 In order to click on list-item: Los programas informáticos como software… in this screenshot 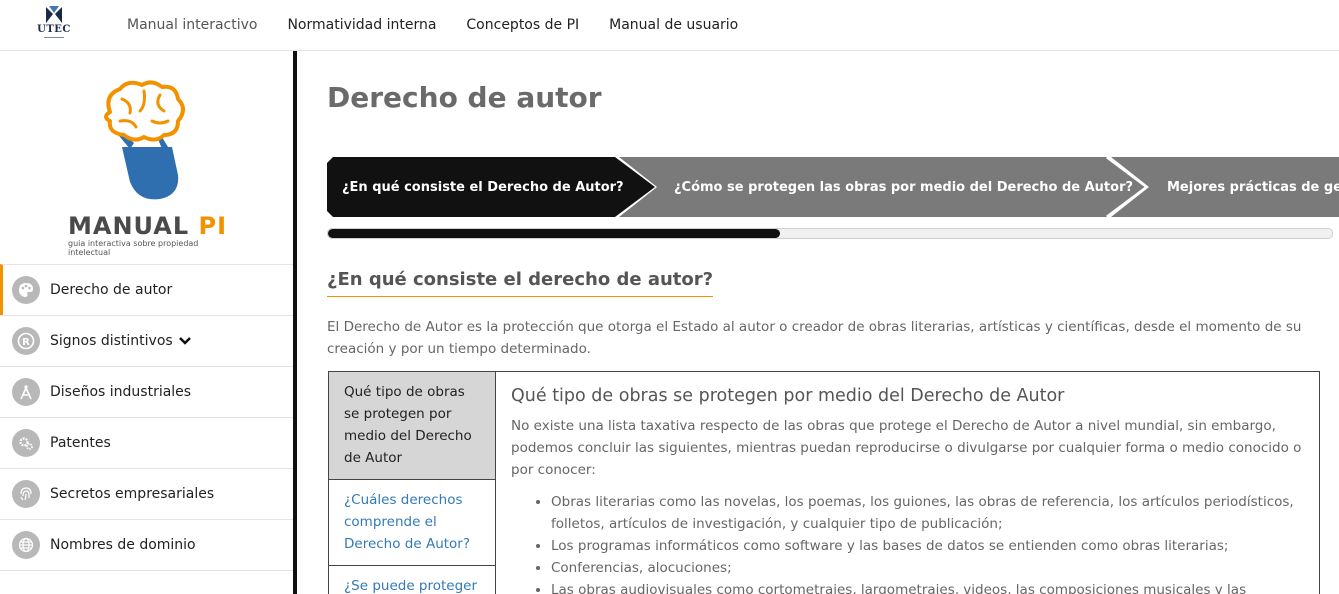, I will do `click(931, 546)`.